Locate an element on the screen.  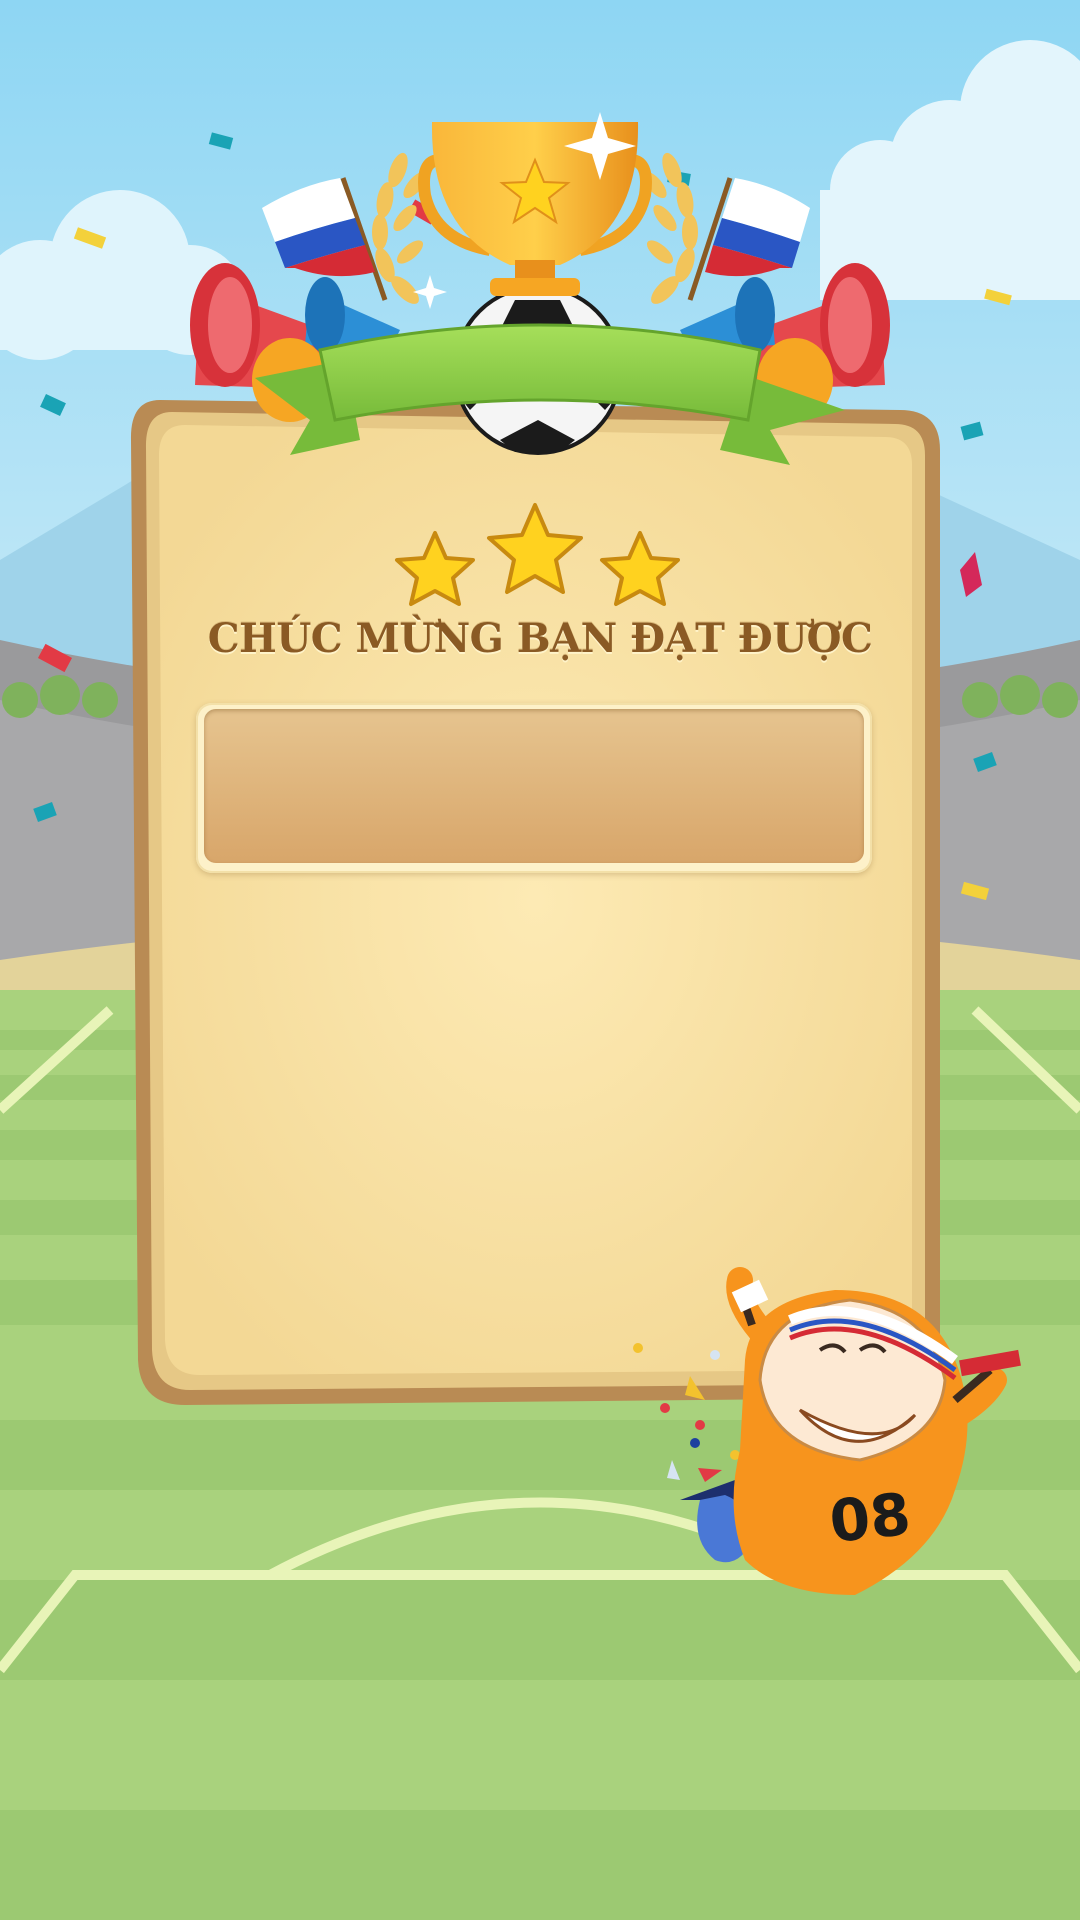
jersey-number: 08 is located at coordinates (869, 1518).